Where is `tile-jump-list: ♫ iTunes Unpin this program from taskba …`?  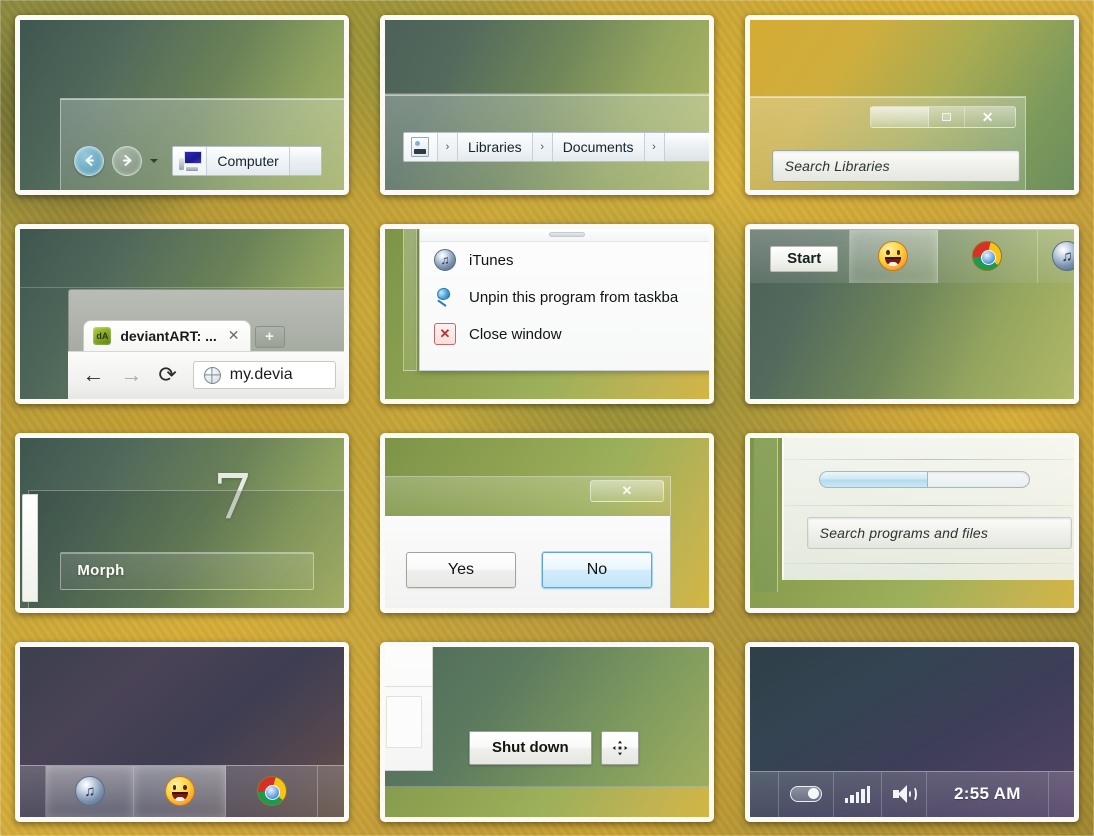 tile-jump-list: ♫ iTunes Unpin this program from taskba … is located at coordinates (546, 313).